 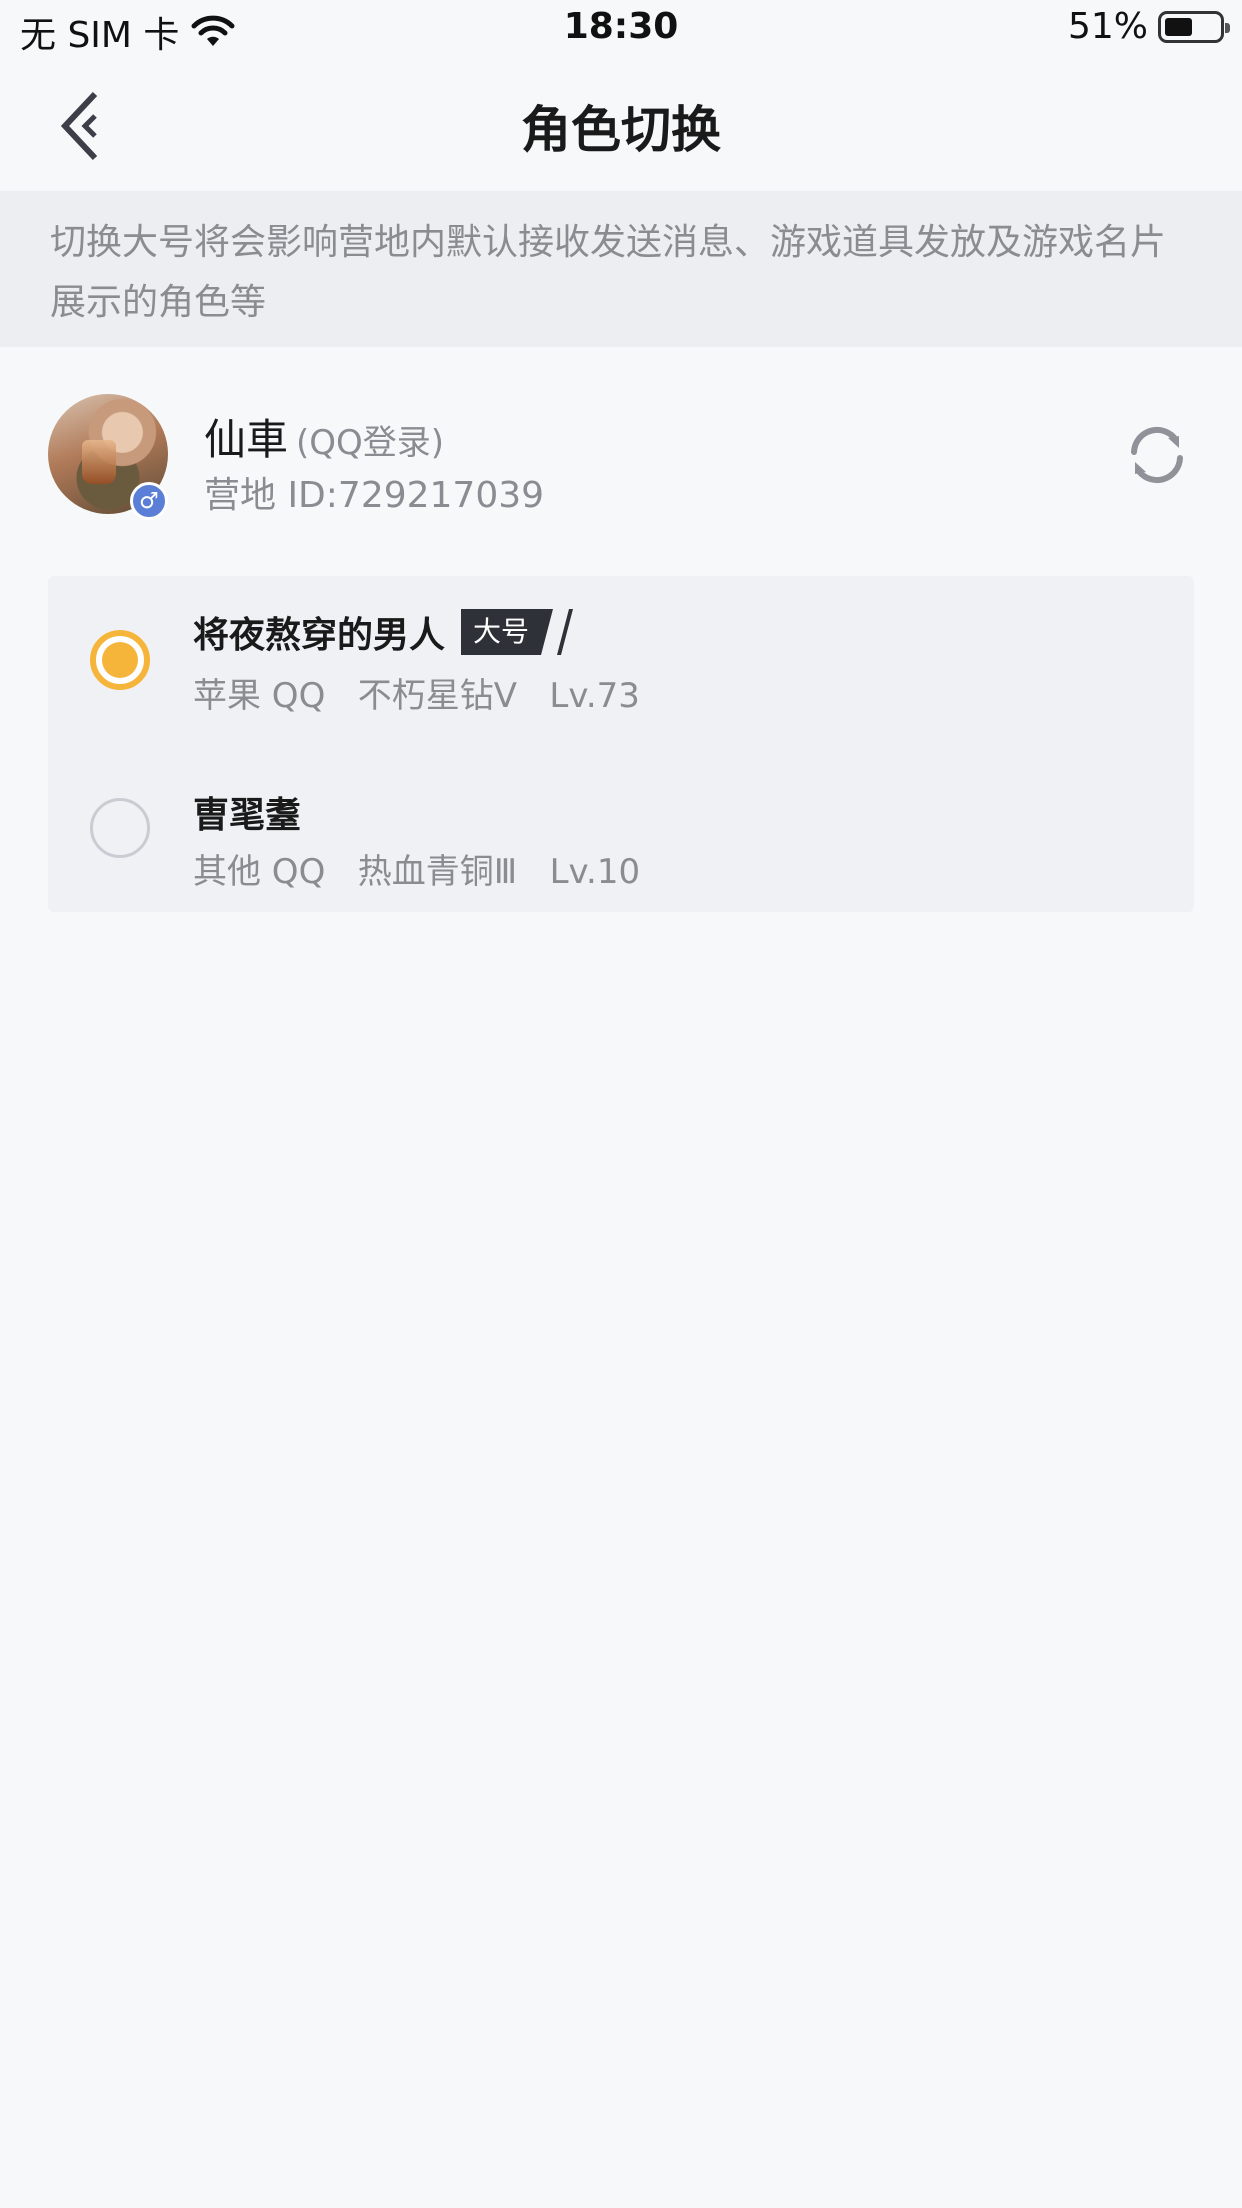 I want to click on battery-icon, so click(x=1194, y=26).